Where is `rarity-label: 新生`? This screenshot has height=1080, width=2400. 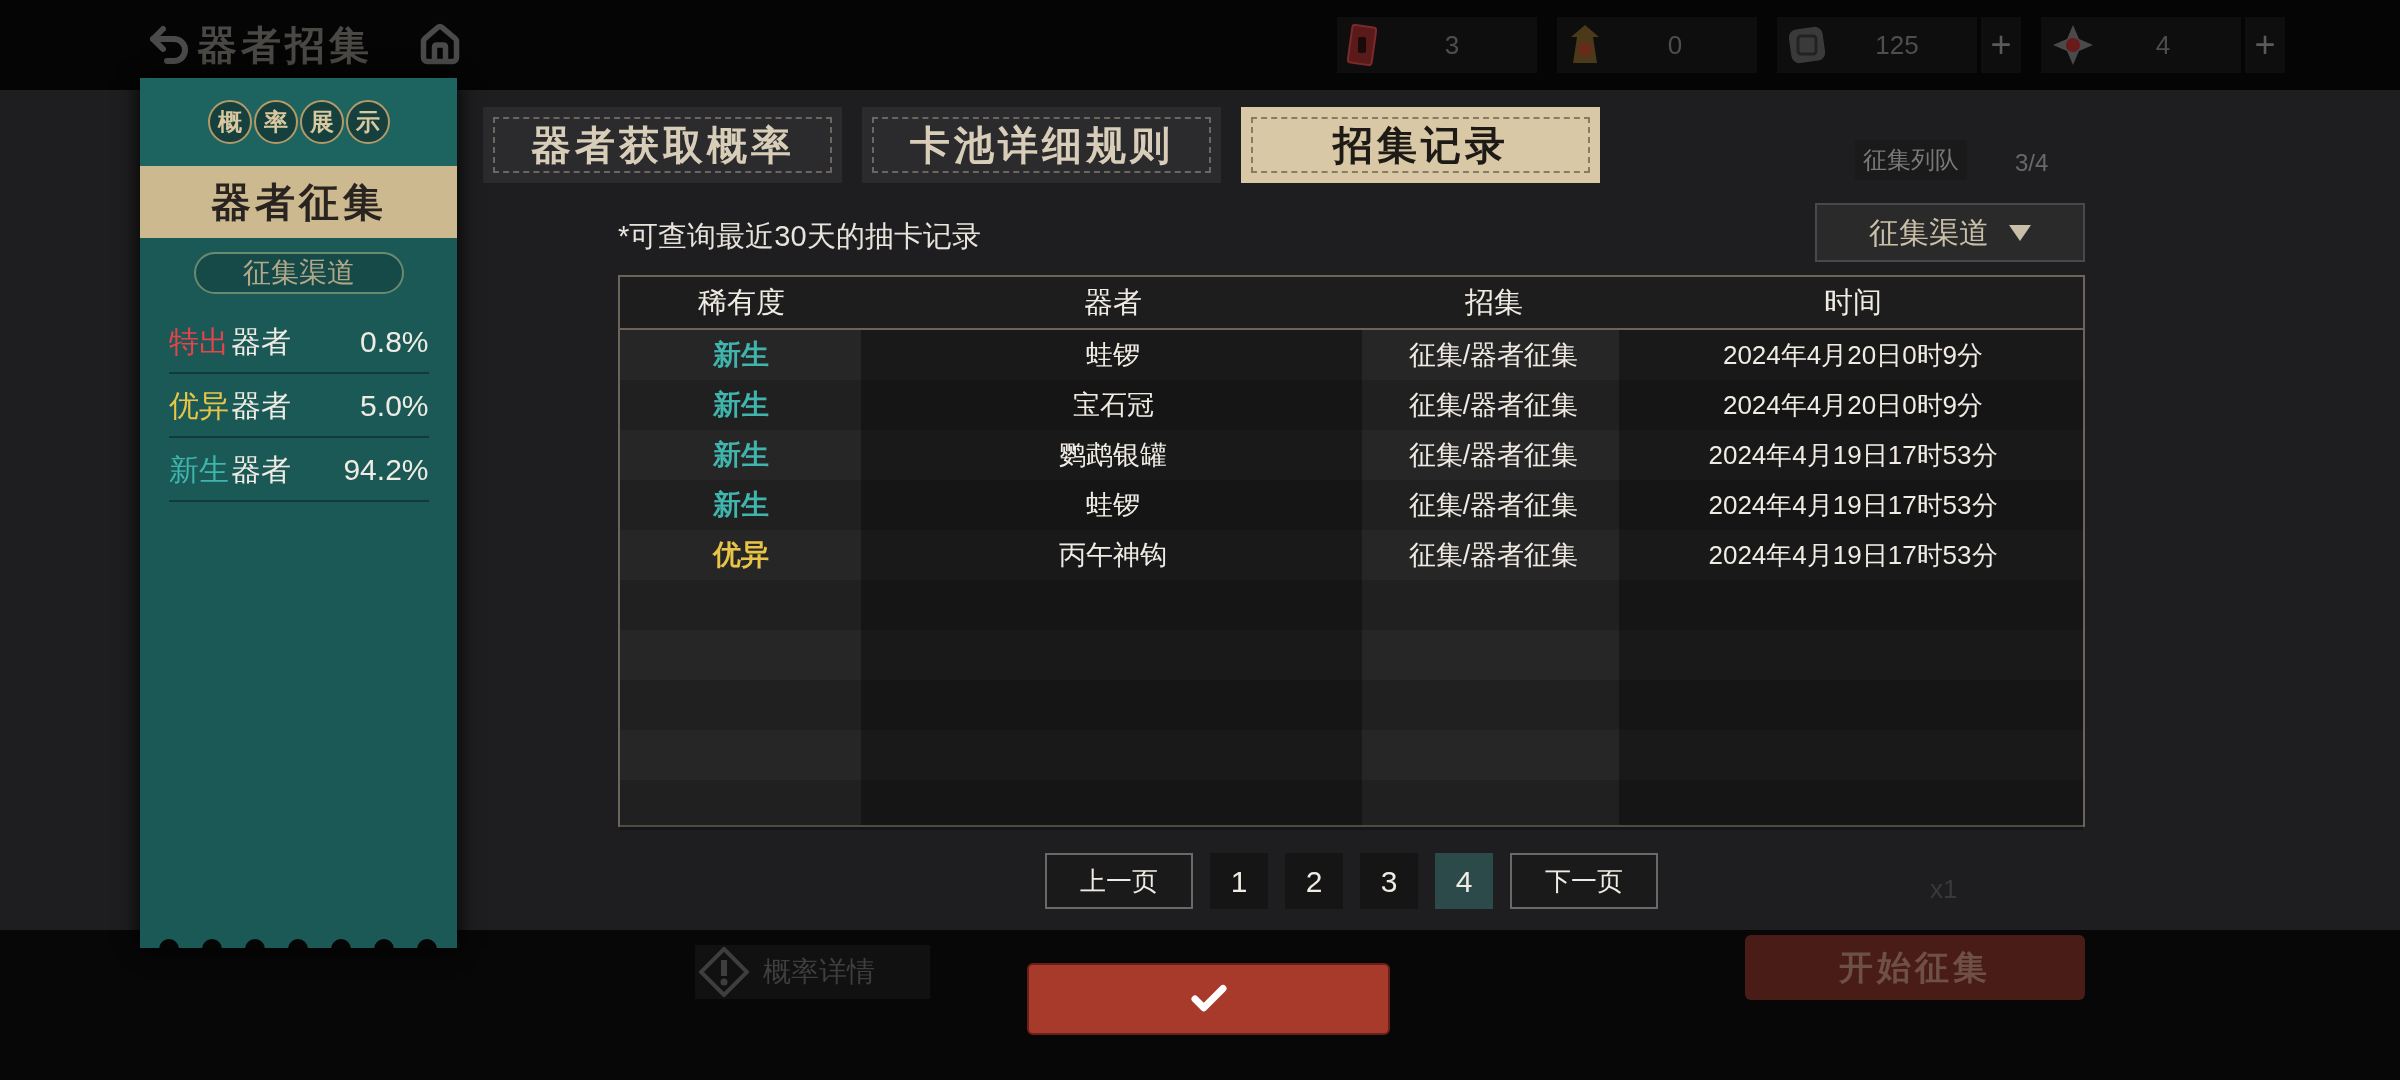
rarity-label: 新生 is located at coordinates (198, 469).